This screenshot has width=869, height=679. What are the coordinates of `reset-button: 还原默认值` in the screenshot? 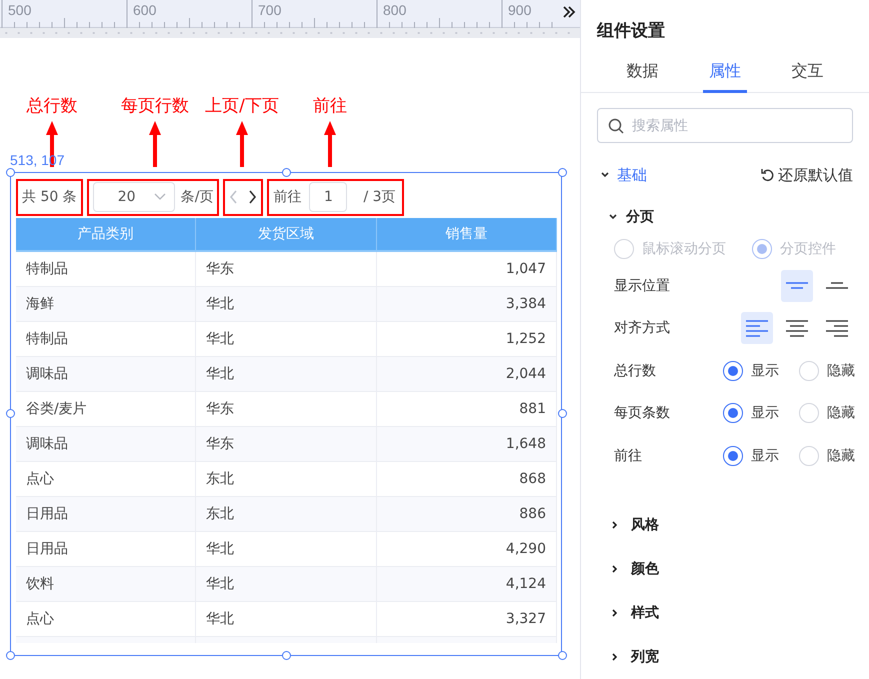 It's located at (806, 175).